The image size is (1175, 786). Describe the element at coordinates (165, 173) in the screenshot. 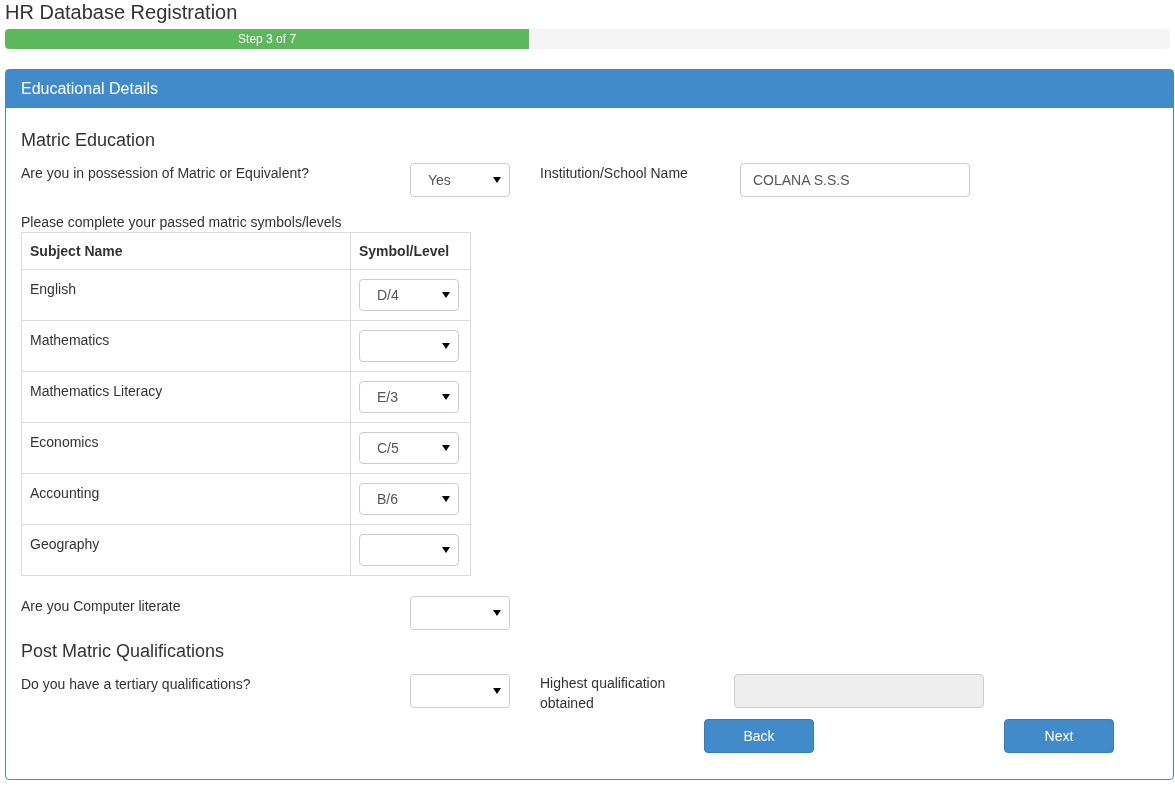

I see `field-label: Are you in possession of Matric or Equivalent?` at that location.